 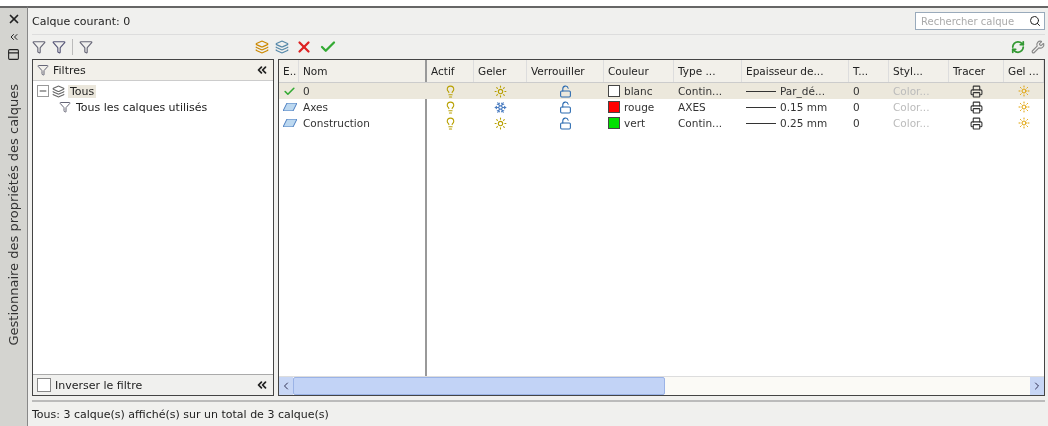 I want to click on scrollbar-thumb, so click(x=479, y=386).